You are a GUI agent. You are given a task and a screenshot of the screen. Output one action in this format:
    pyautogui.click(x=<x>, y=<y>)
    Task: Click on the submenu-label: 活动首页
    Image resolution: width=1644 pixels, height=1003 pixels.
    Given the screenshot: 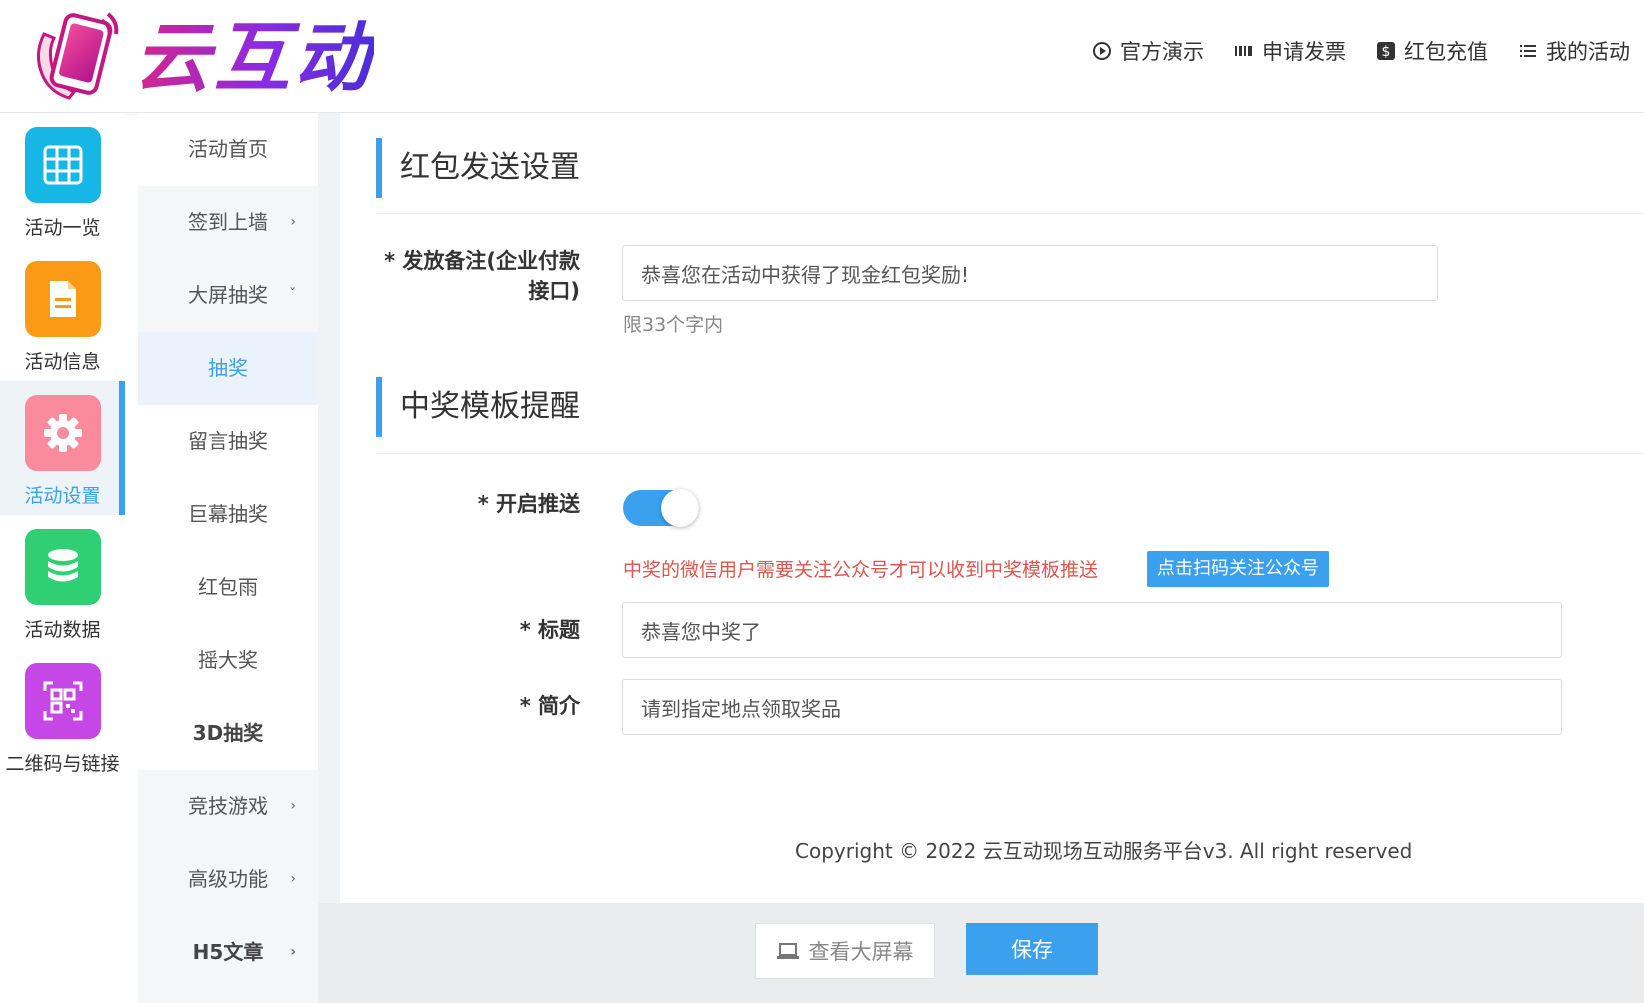 What is the action you would take?
    pyautogui.click(x=228, y=149)
    